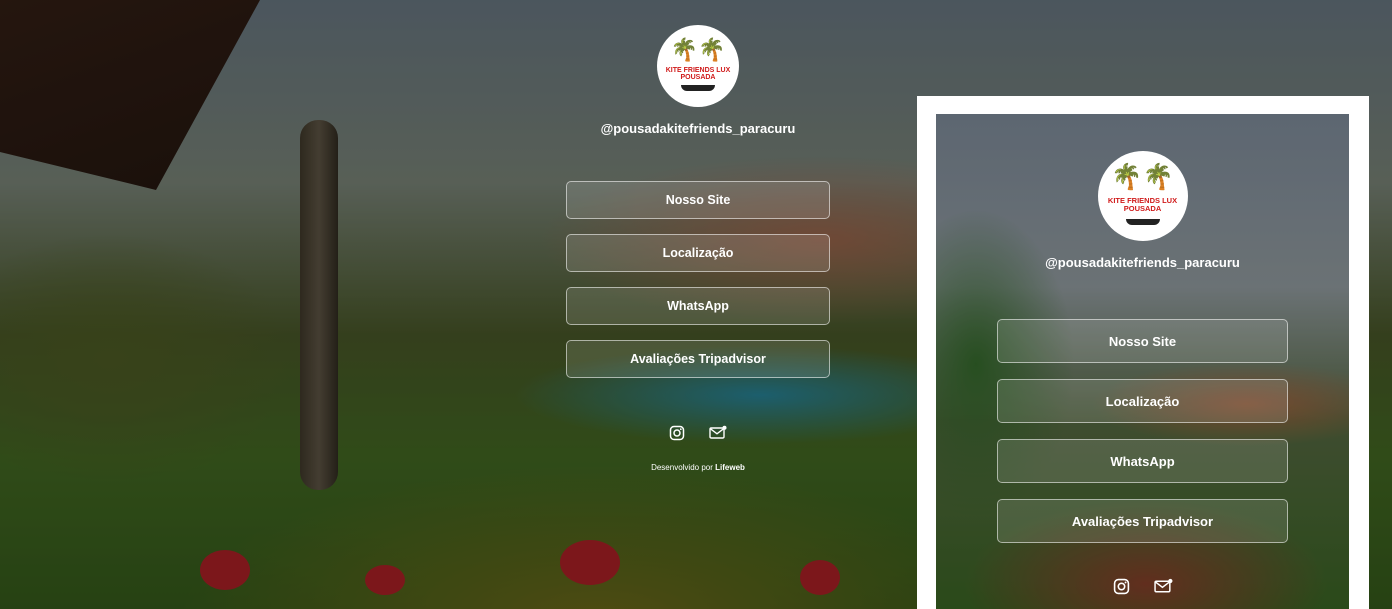 The width and height of the screenshot is (1392, 609). What do you see at coordinates (730, 467) in the screenshot?
I see `credit-brand-link: Lifeweb` at bounding box center [730, 467].